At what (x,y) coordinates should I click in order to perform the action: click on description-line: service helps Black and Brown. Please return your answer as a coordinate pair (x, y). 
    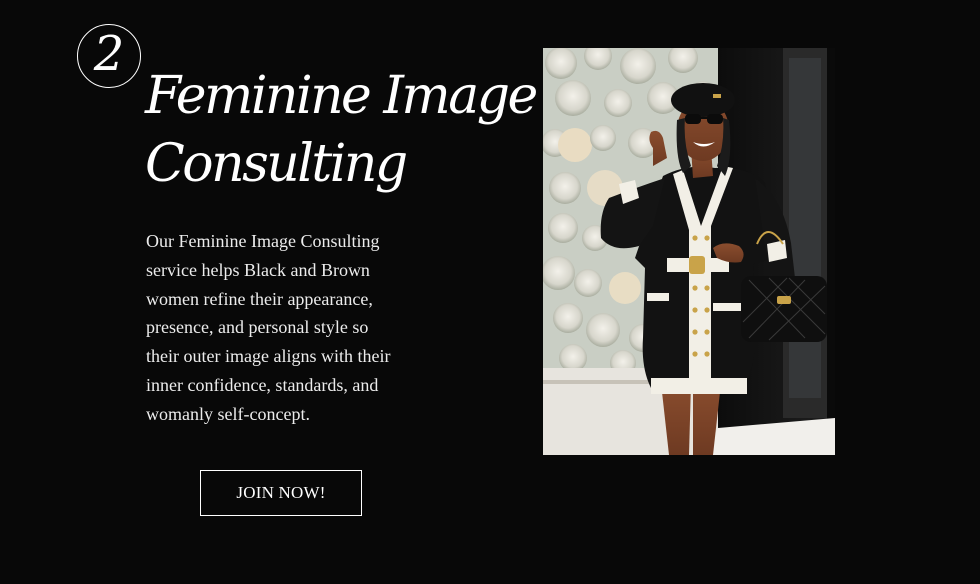
    Looking at the image, I should click on (258, 269).